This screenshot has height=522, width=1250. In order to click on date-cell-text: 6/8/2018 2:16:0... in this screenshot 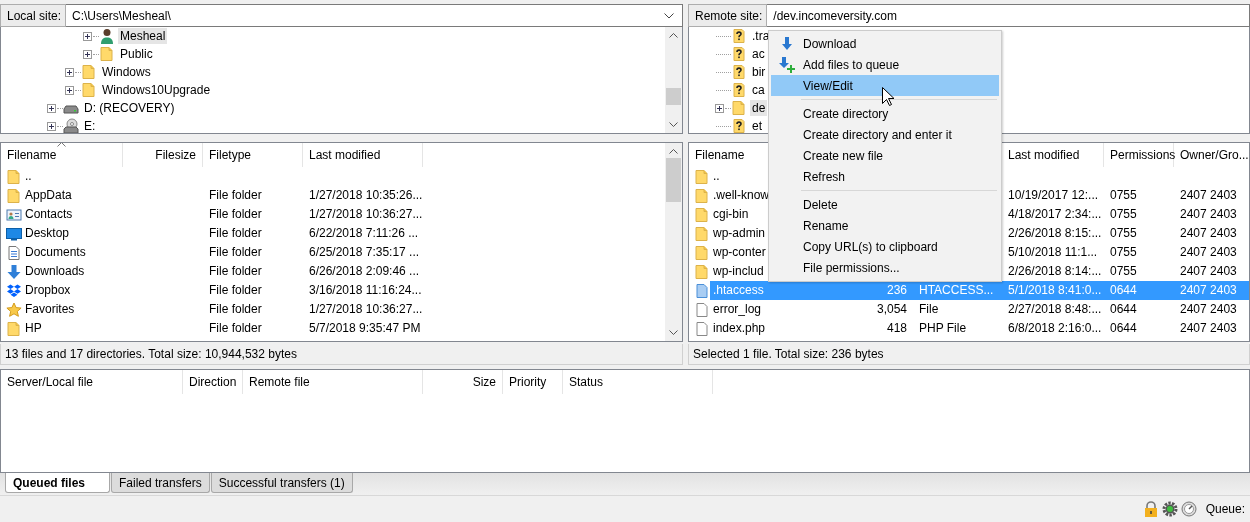, I will do `click(1055, 328)`.